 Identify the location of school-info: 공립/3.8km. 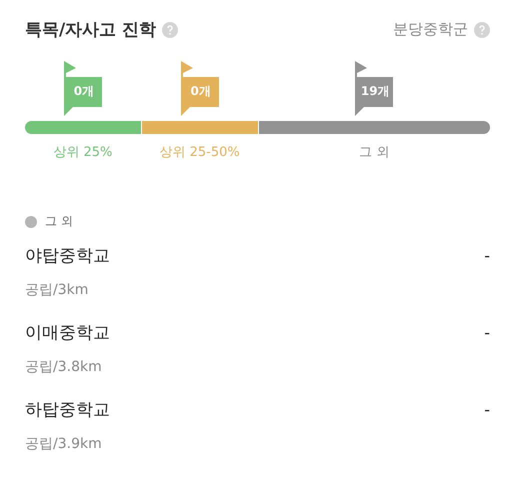
(64, 367).